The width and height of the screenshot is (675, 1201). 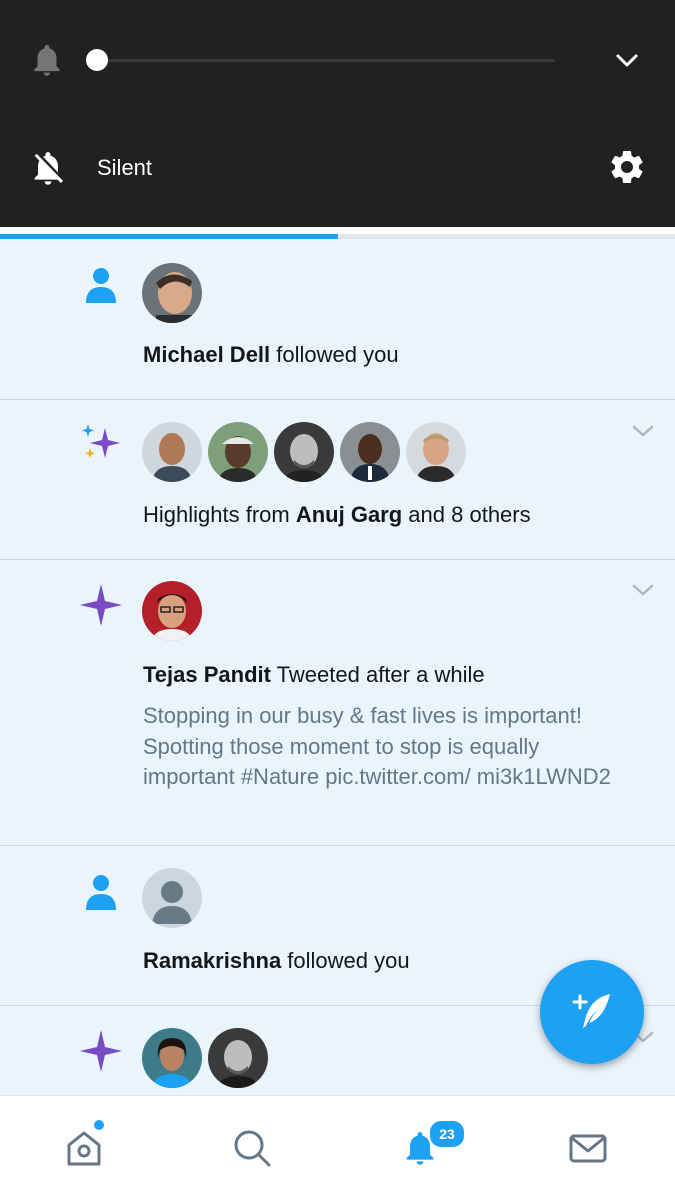 I want to click on user-name: Tejas Pandit, so click(x=207, y=674).